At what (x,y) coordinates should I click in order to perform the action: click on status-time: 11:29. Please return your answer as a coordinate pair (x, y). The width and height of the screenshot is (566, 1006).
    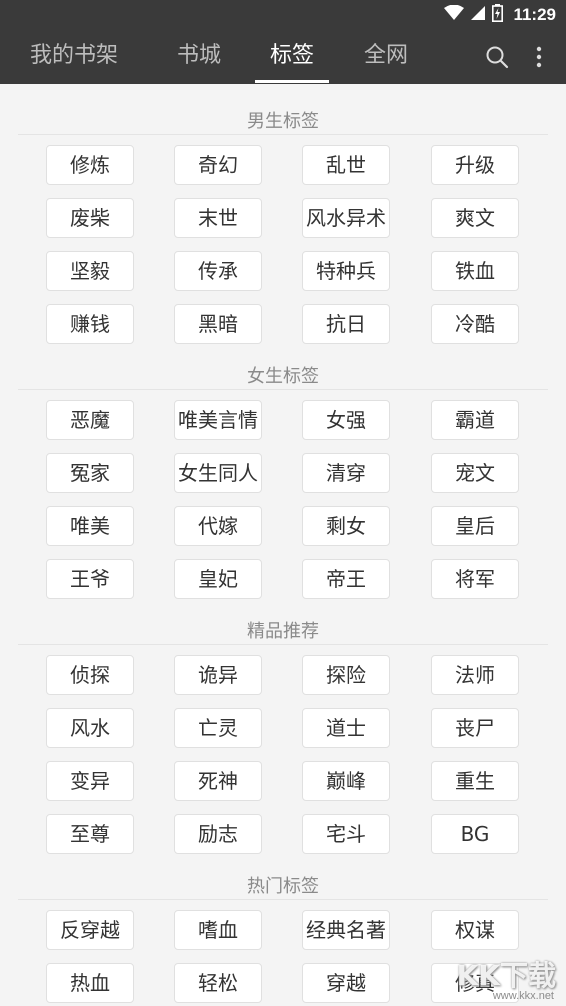
    Looking at the image, I should click on (534, 14).